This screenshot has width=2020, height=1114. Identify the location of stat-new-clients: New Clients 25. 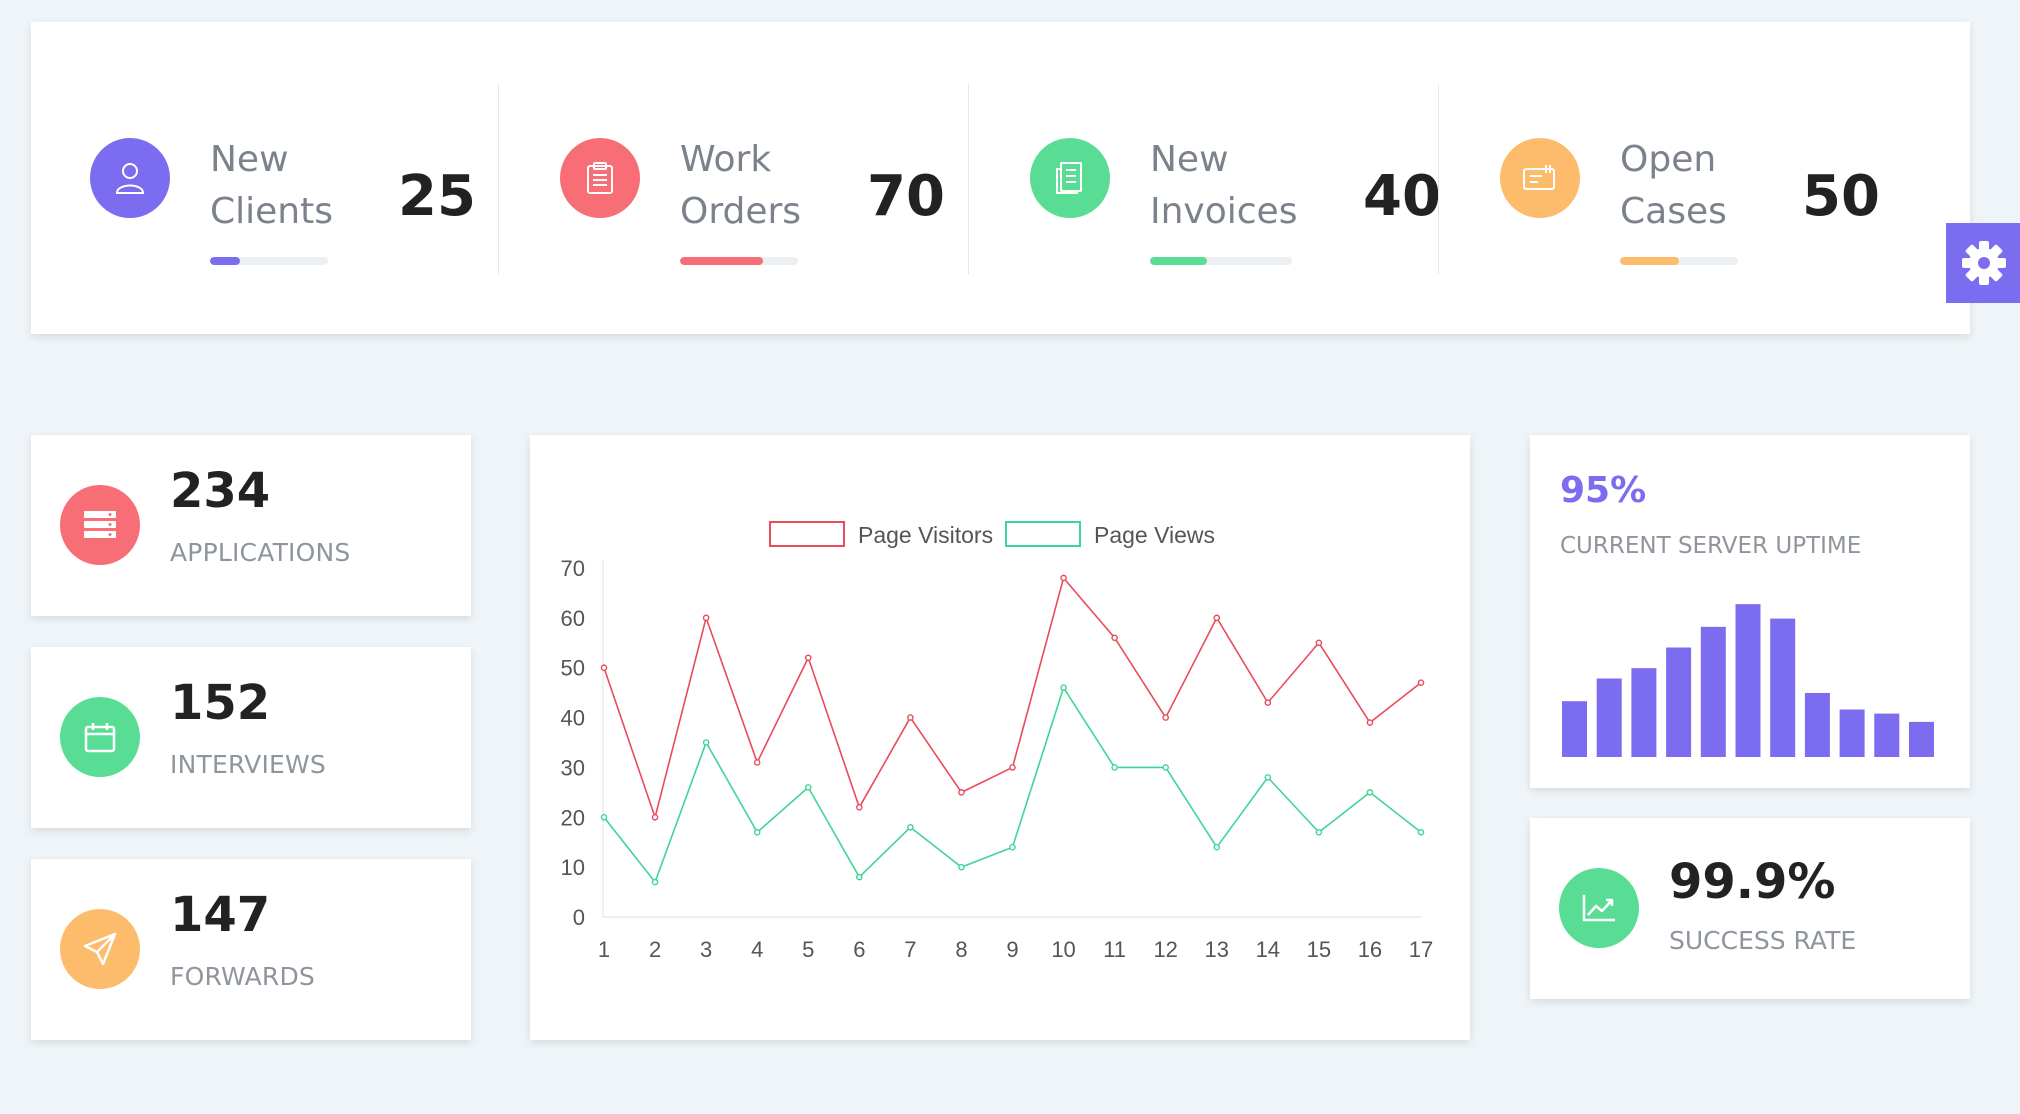
(290, 177).